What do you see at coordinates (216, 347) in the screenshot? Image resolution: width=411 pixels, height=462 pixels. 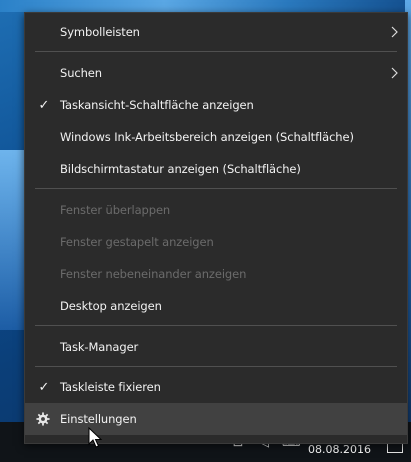 I see `menu-item-task-manager: Task-Manager` at bounding box center [216, 347].